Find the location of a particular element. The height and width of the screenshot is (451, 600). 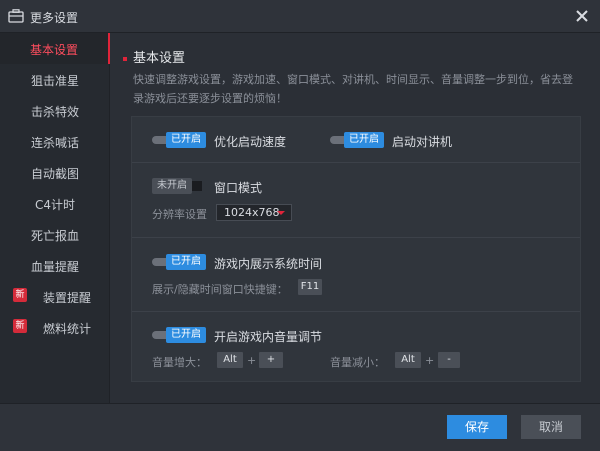

volume-up-key-alt: Alt is located at coordinates (230, 360).